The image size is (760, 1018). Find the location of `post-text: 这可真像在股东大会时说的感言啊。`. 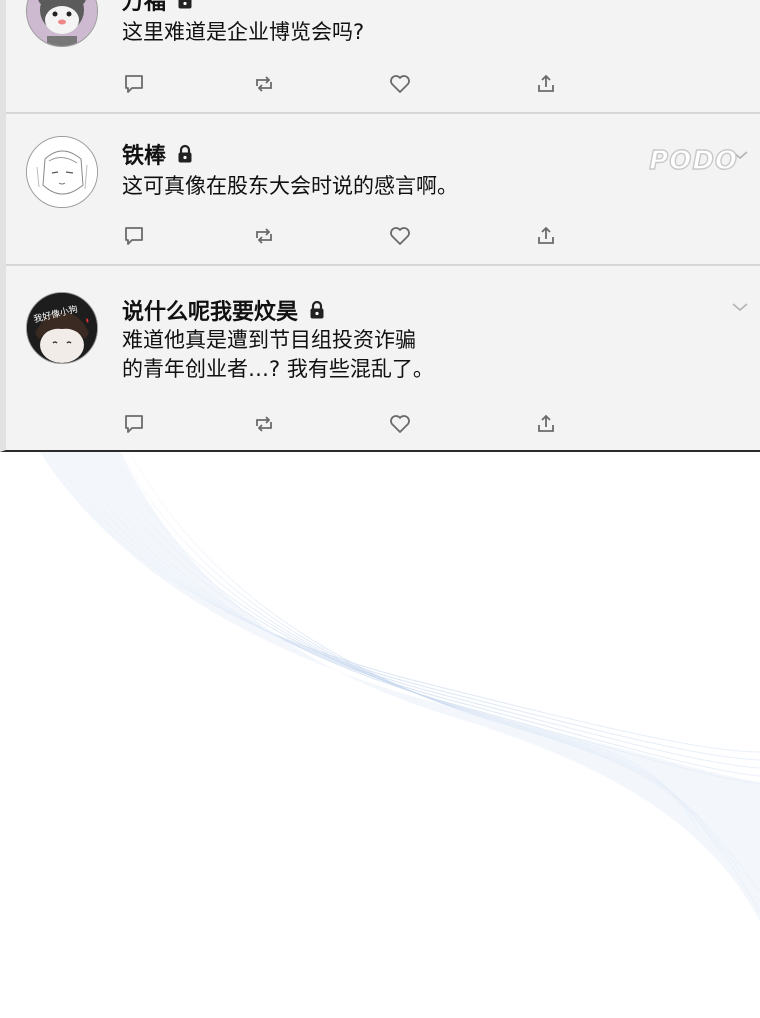

post-text: 这可真像在股东大会时说的感言啊。 is located at coordinates (290, 186).